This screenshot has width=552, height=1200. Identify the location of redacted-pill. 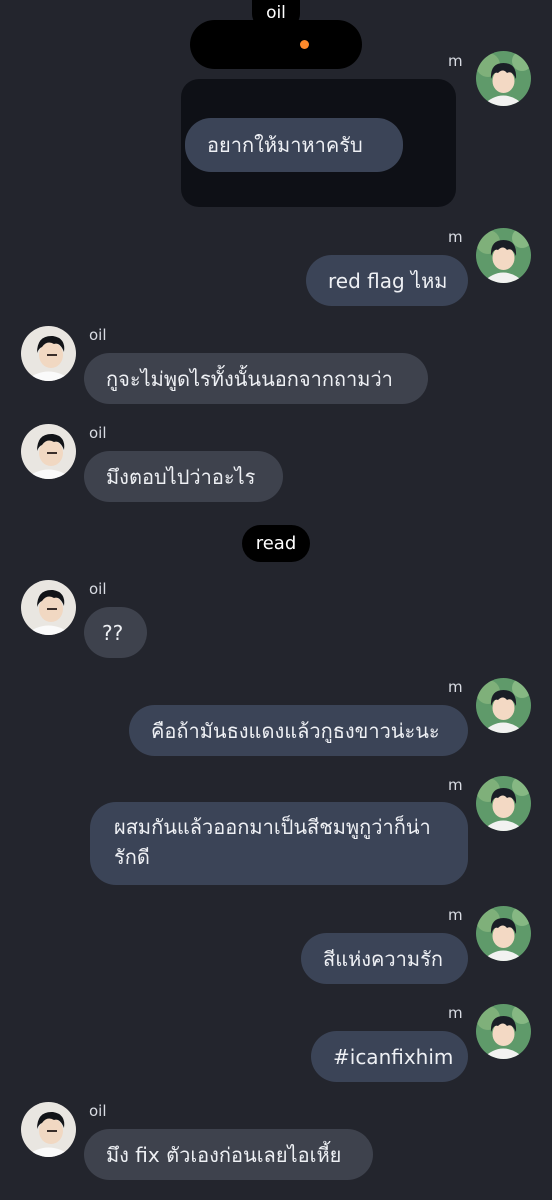
(276, 44).